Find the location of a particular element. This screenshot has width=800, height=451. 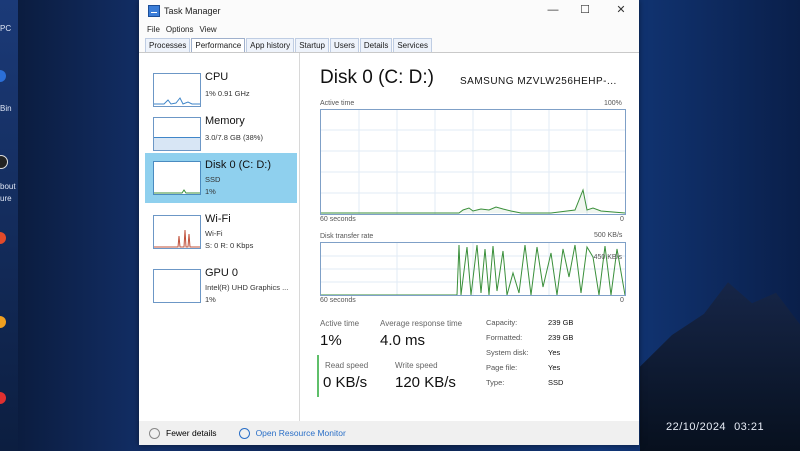

wallpaper-hills is located at coordinates (720, 366).